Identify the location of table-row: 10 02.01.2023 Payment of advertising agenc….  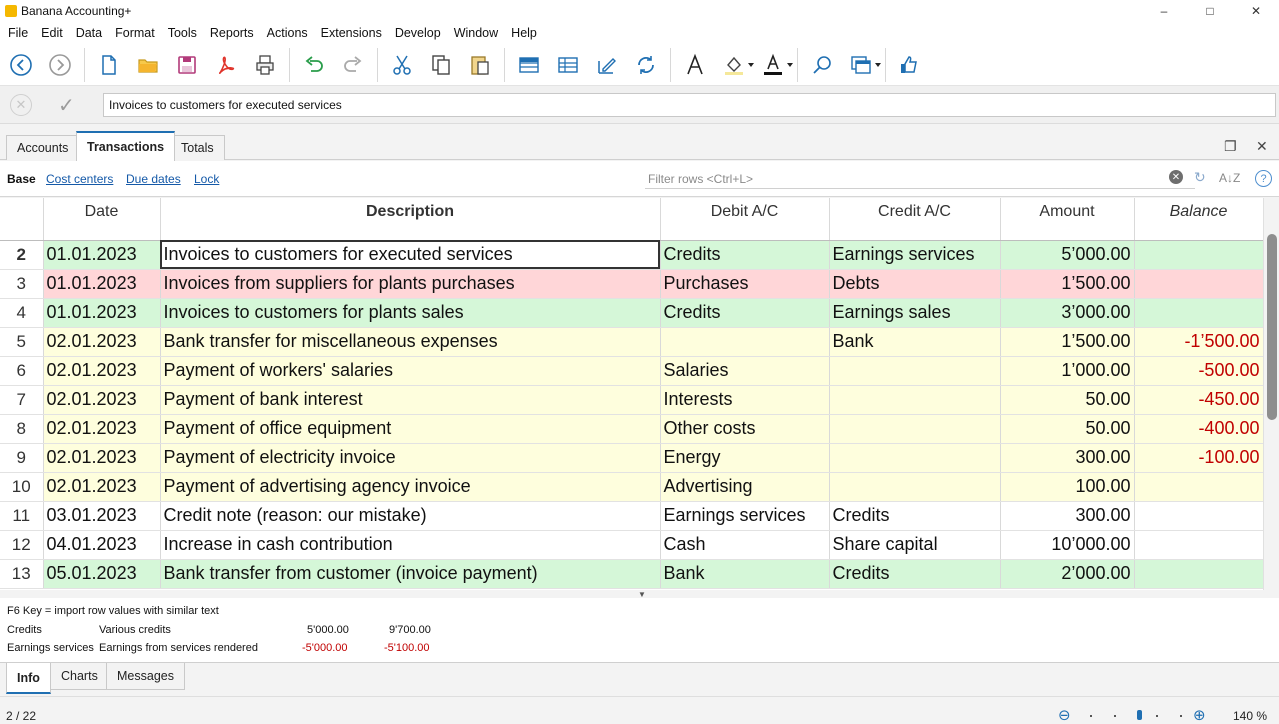
(631, 487).